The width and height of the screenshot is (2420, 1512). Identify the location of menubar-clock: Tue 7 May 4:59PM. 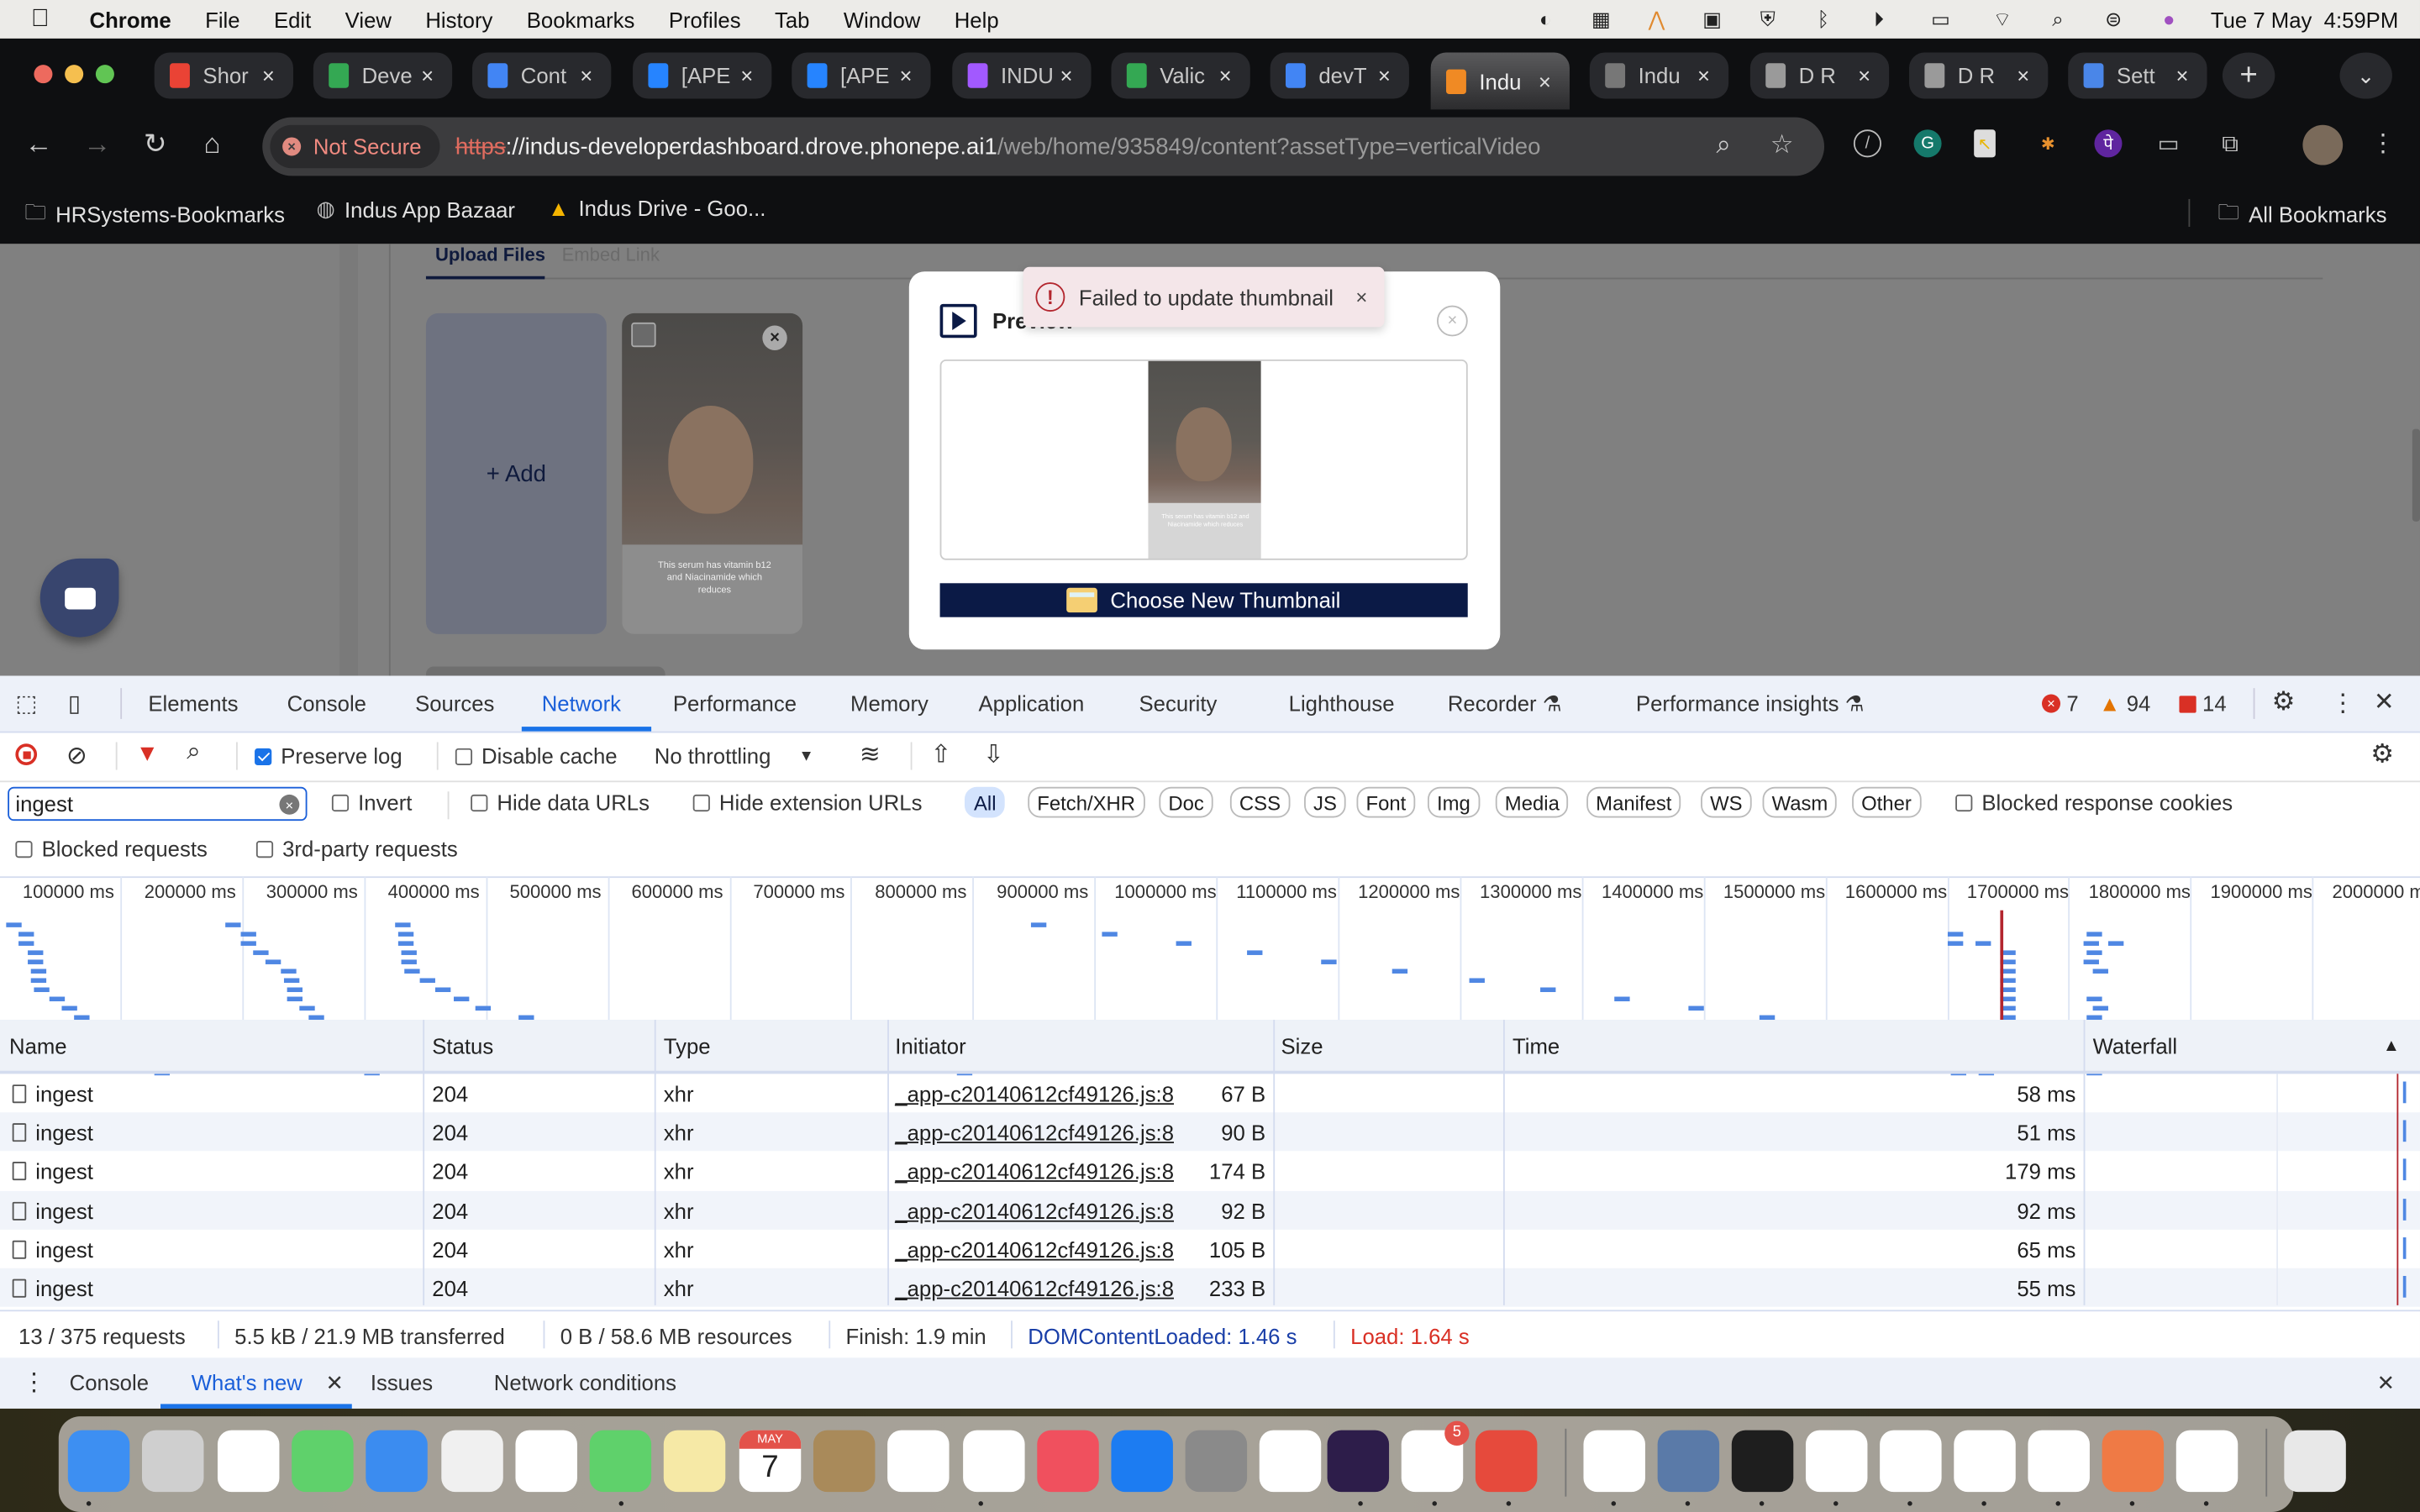
(2304, 19).